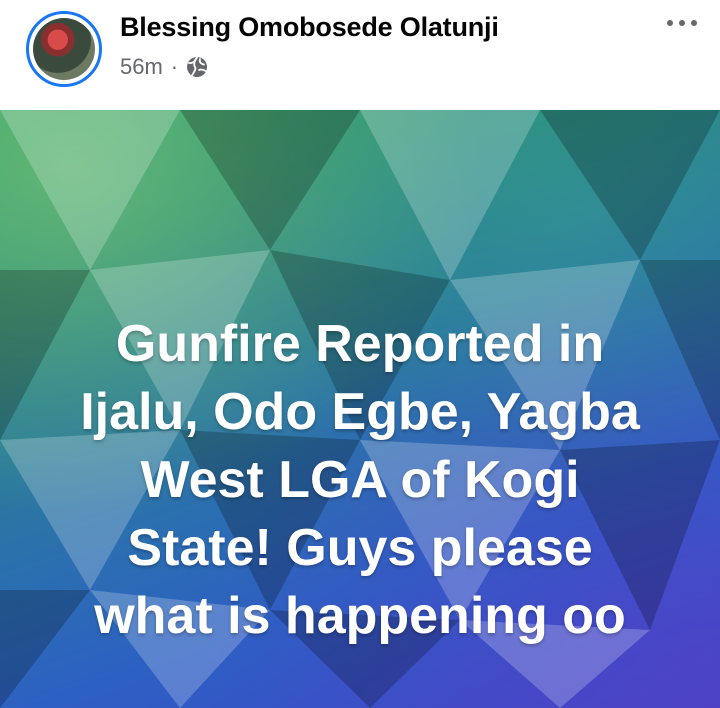  Describe the element at coordinates (360, 616) in the screenshot. I see `post-text-line: what is happening oo` at that location.